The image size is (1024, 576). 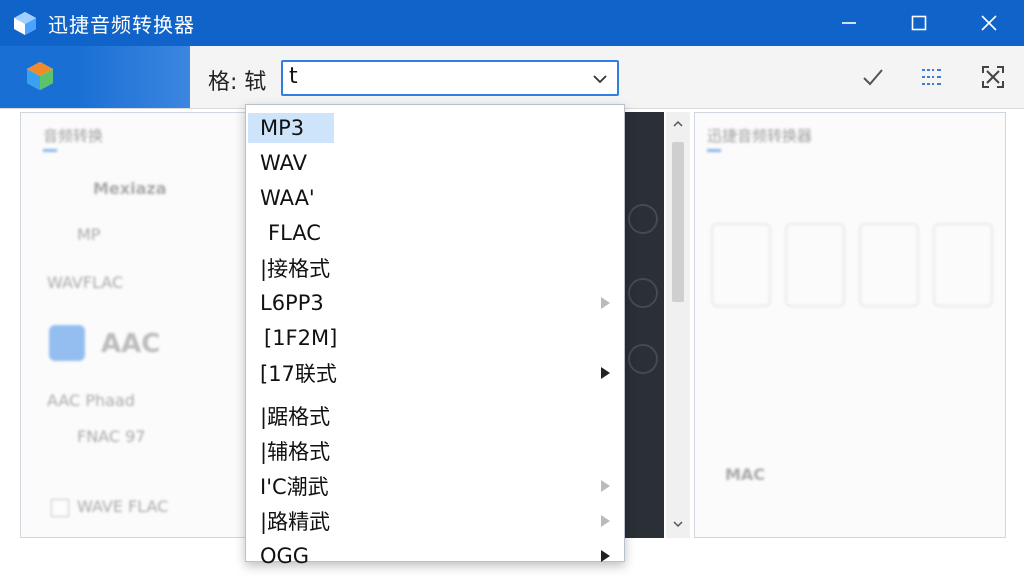 I want to click on dropdown-item-label: [17联式, so click(x=298, y=374).